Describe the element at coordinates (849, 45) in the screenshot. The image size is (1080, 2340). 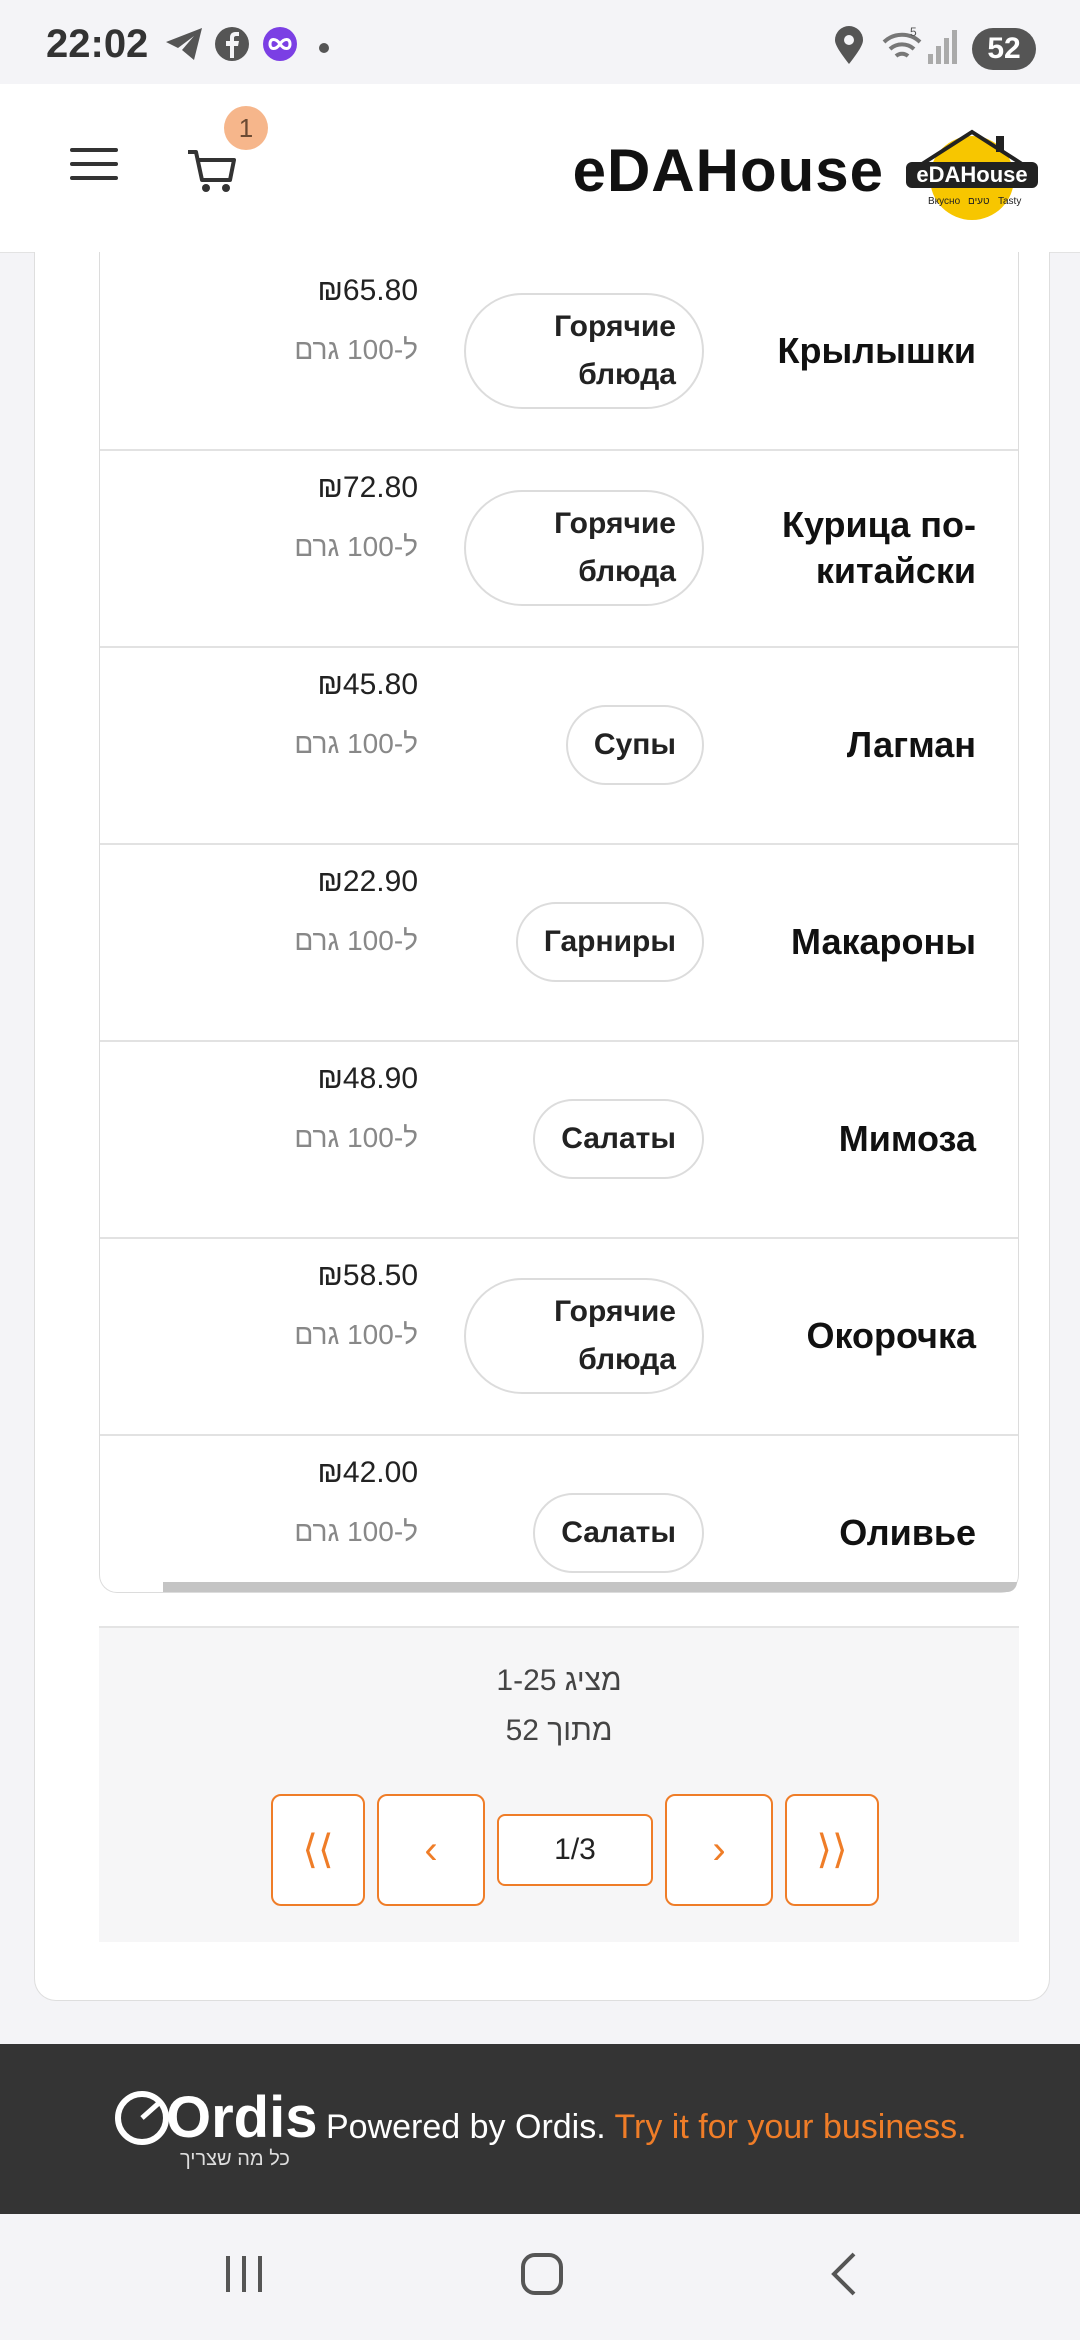
I see `location-icon` at that location.